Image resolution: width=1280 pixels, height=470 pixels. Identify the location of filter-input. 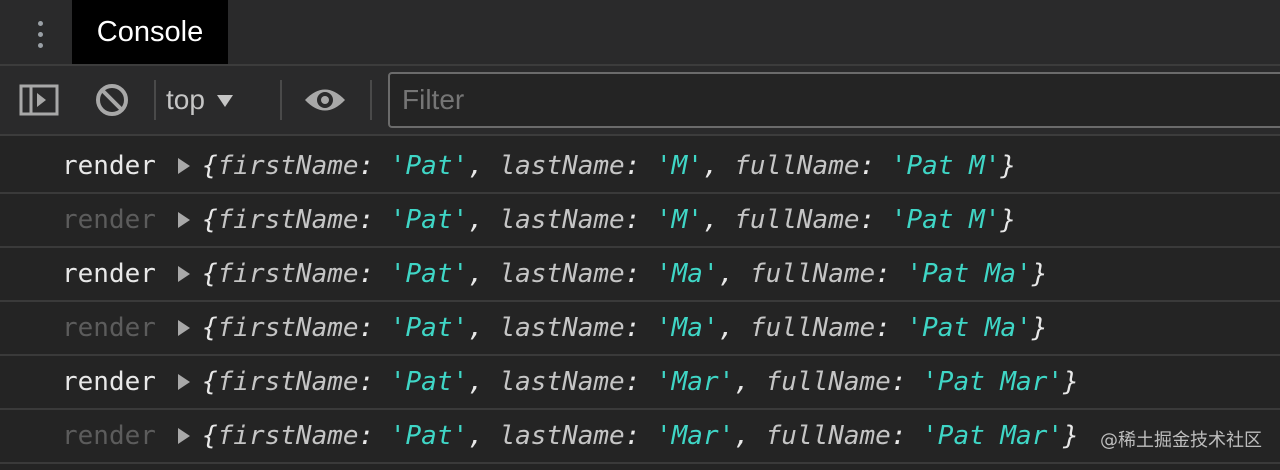
(834, 100).